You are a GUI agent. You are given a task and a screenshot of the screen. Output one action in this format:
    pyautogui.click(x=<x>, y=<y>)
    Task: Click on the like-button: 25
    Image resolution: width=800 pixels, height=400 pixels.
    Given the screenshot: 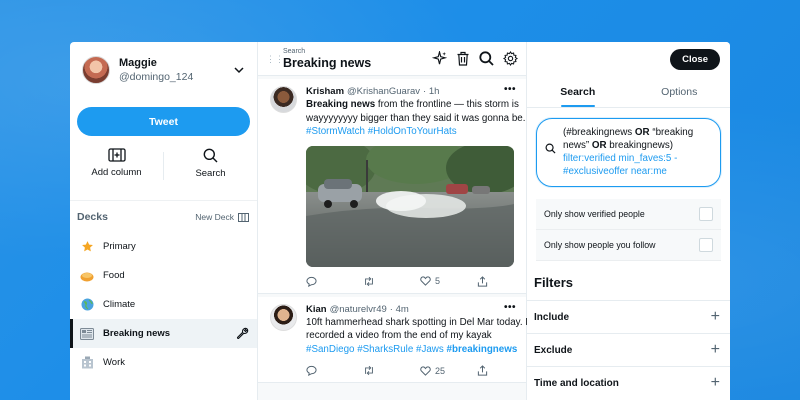 What is the action you would take?
    pyautogui.click(x=448, y=371)
    